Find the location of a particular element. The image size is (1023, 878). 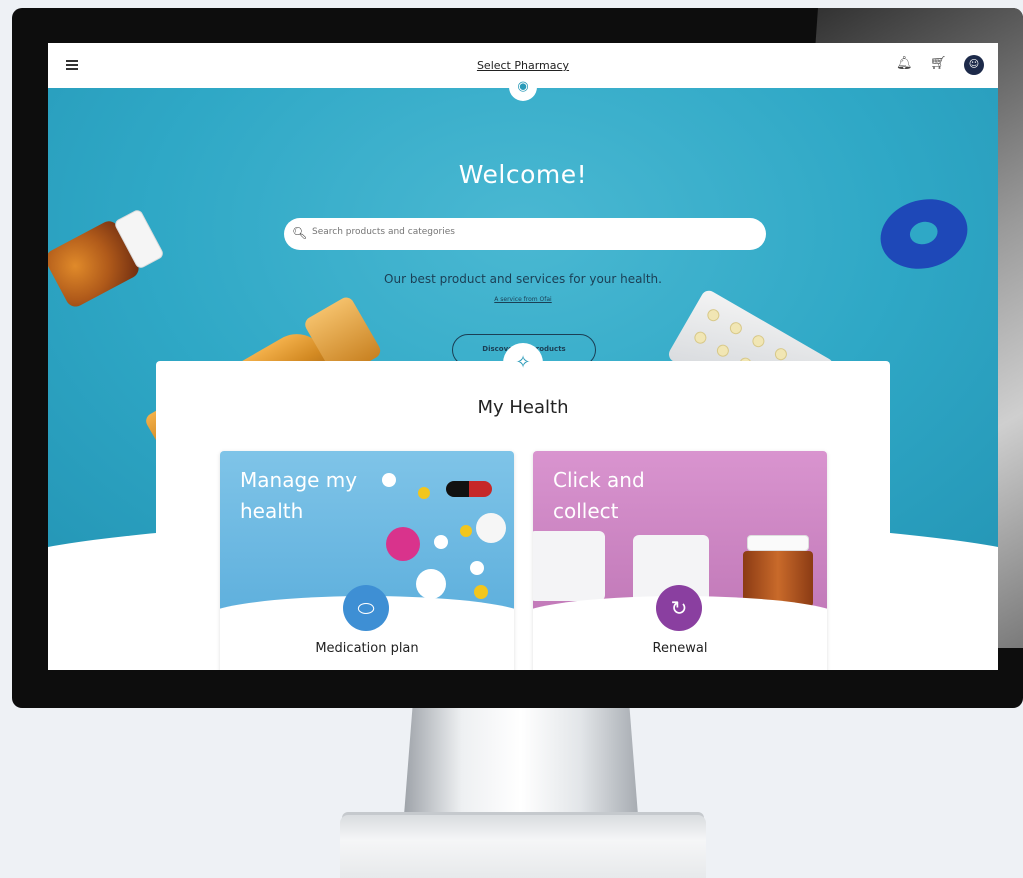

service-provider-link: A service from Ofai is located at coordinates (523, 299).